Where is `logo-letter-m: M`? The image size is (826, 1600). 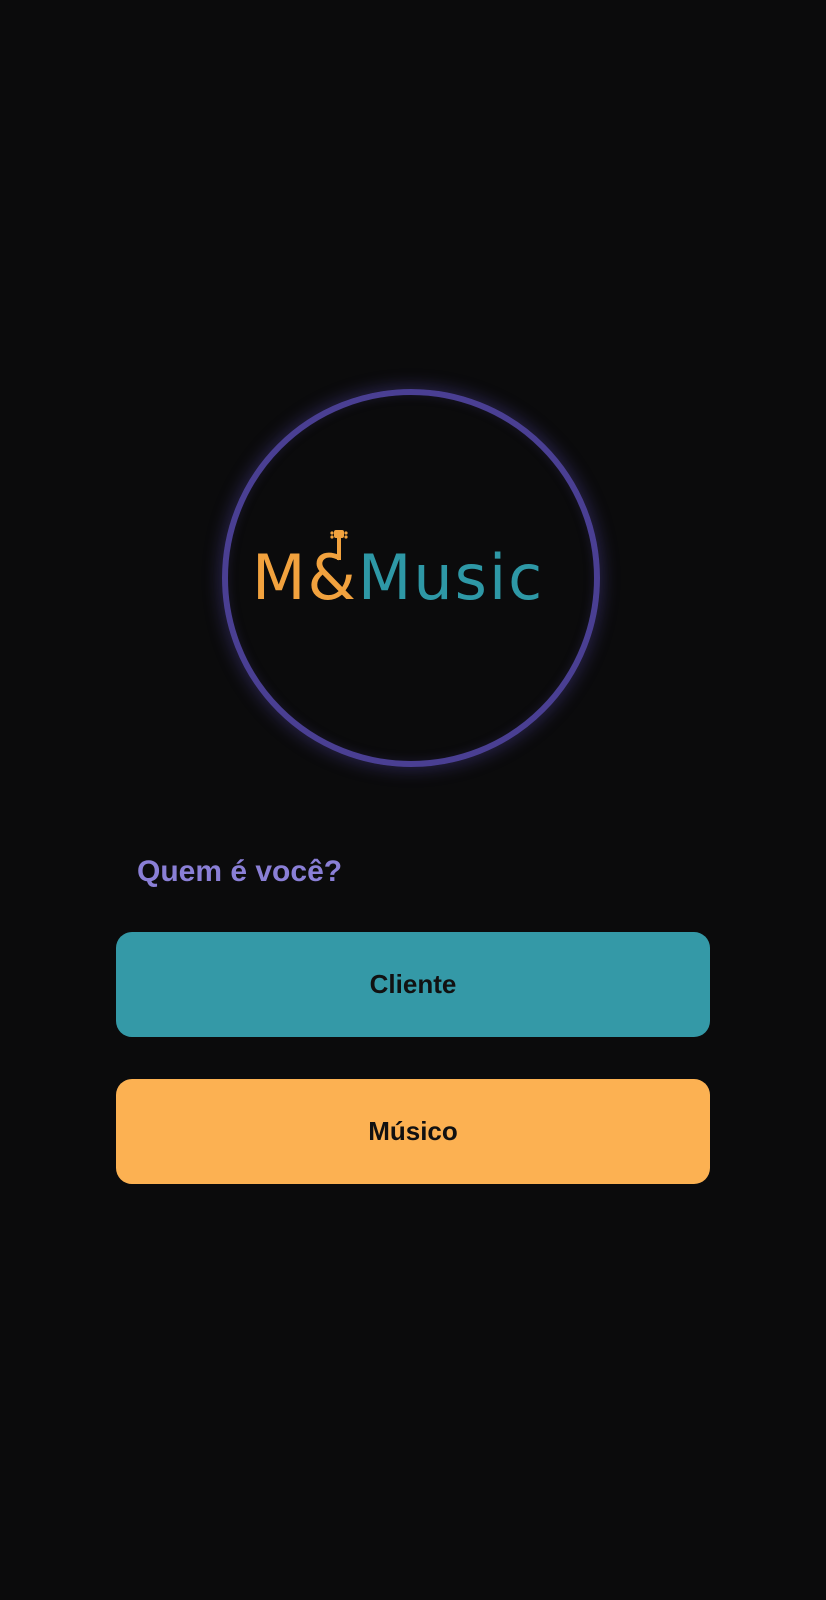
logo-letter-m: M is located at coordinates (280, 577).